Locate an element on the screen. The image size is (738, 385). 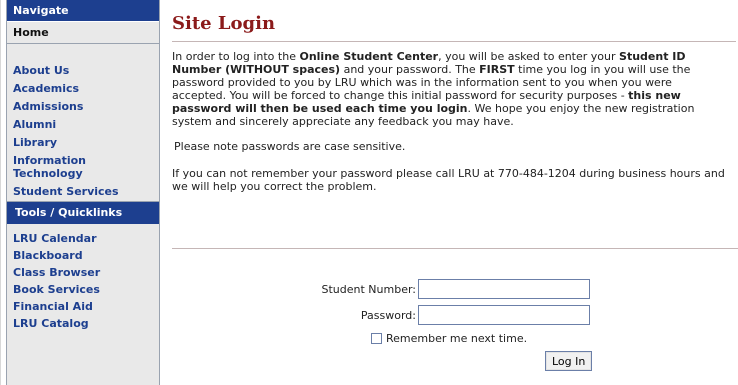
sidebar-item-book-services: Book Services is located at coordinates (83, 289).